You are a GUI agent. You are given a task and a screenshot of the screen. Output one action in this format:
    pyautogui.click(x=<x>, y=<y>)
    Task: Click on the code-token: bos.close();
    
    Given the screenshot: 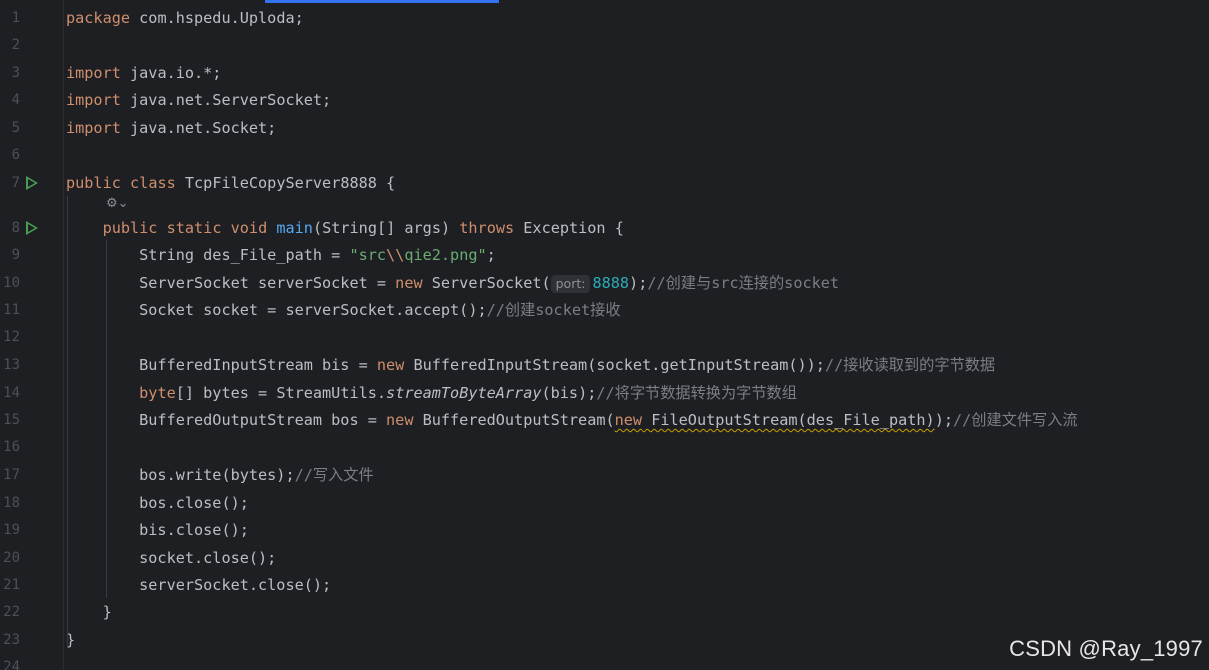 What is the action you would take?
    pyautogui.click(x=157, y=503)
    